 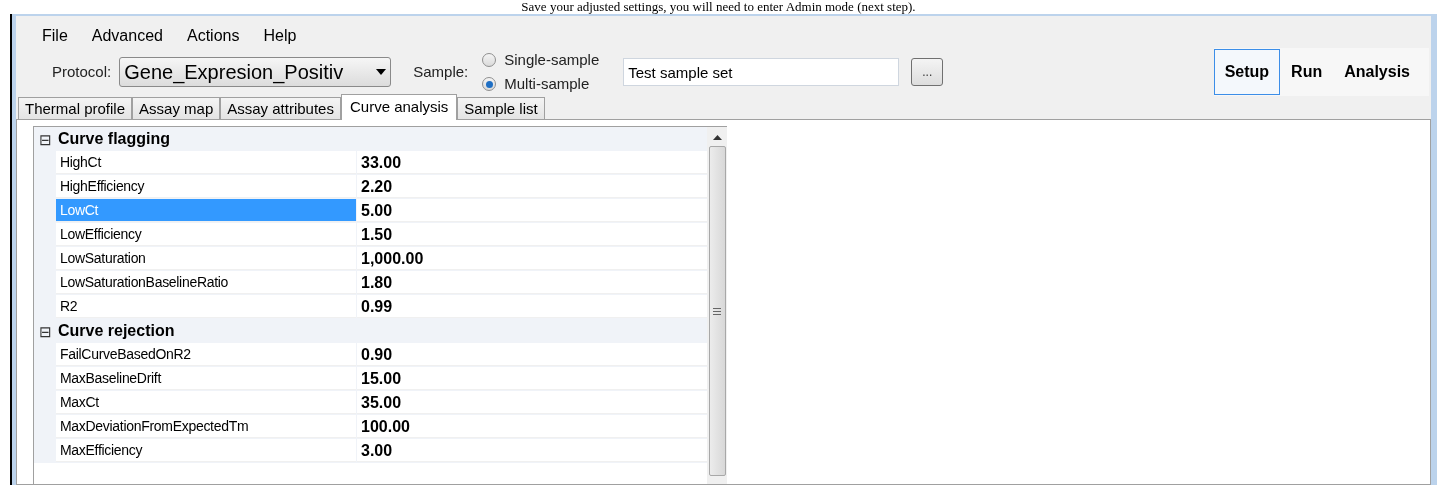 I want to click on dropdown-caret-icon, so click(x=381, y=72).